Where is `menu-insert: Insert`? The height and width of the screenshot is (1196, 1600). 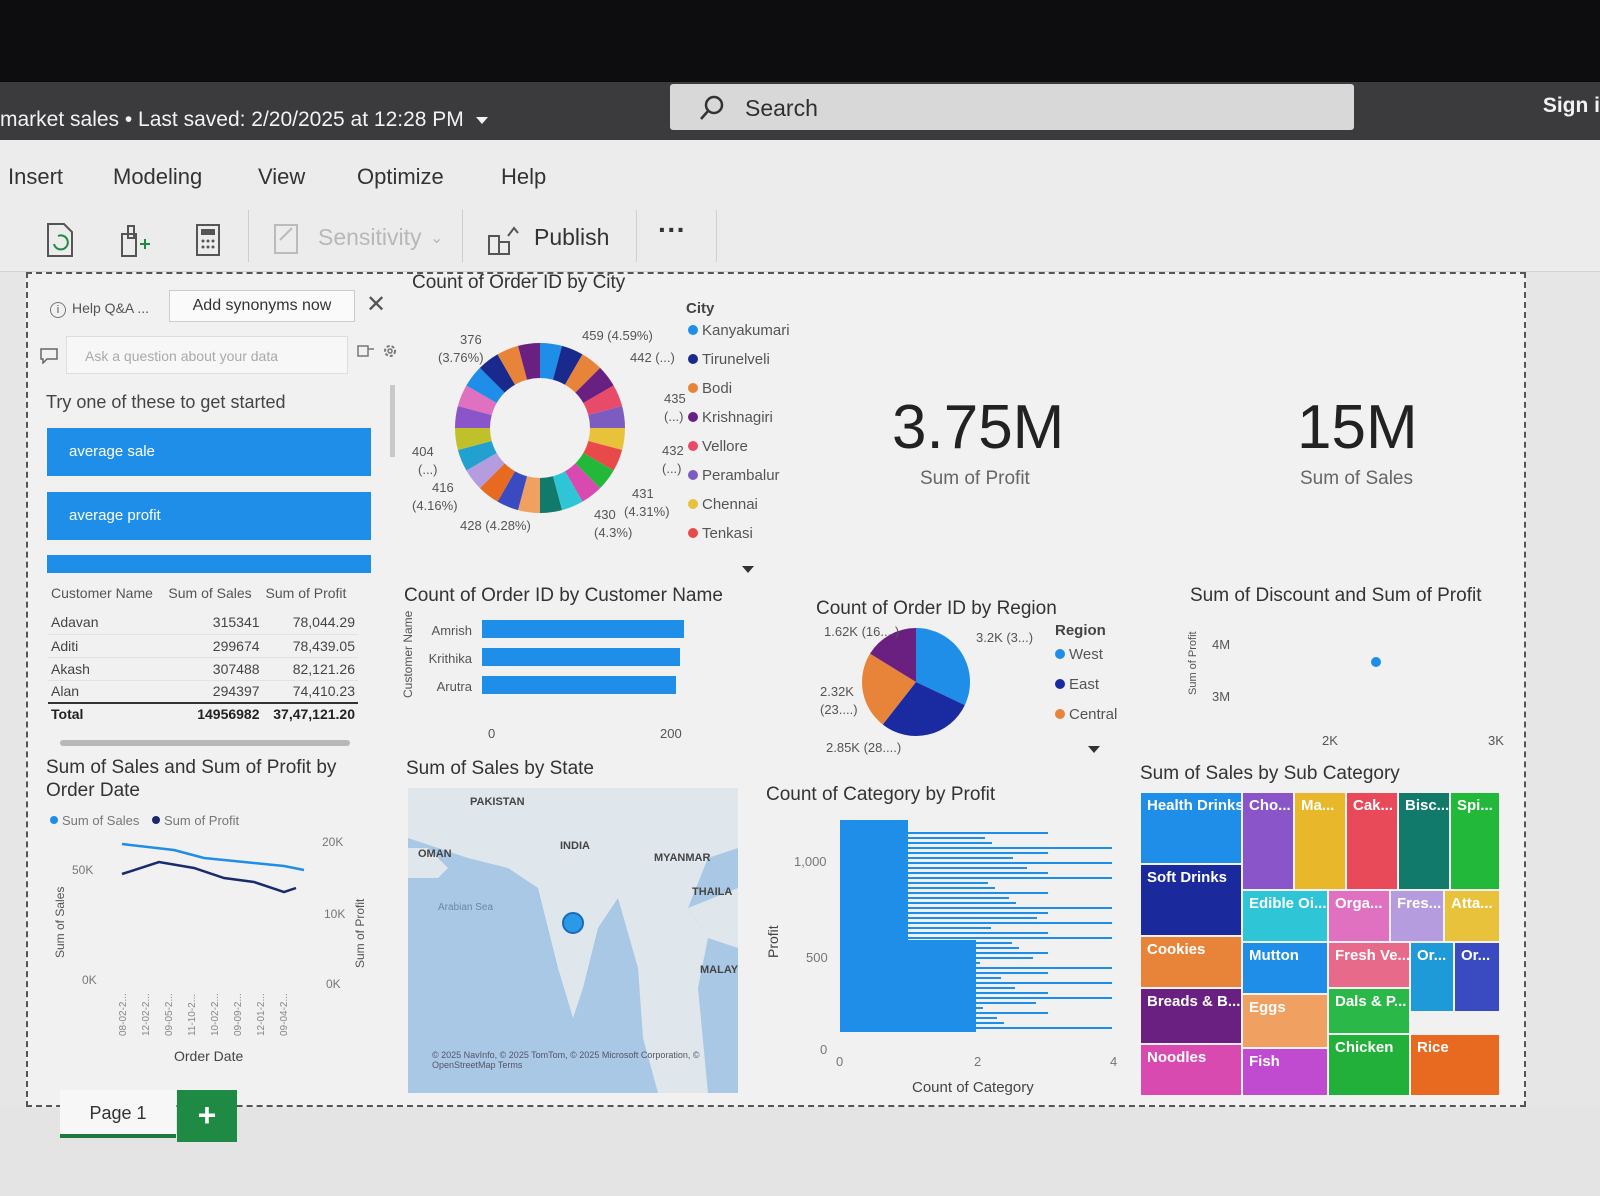
menu-insert: Insert is located at coordinates (35, 177).